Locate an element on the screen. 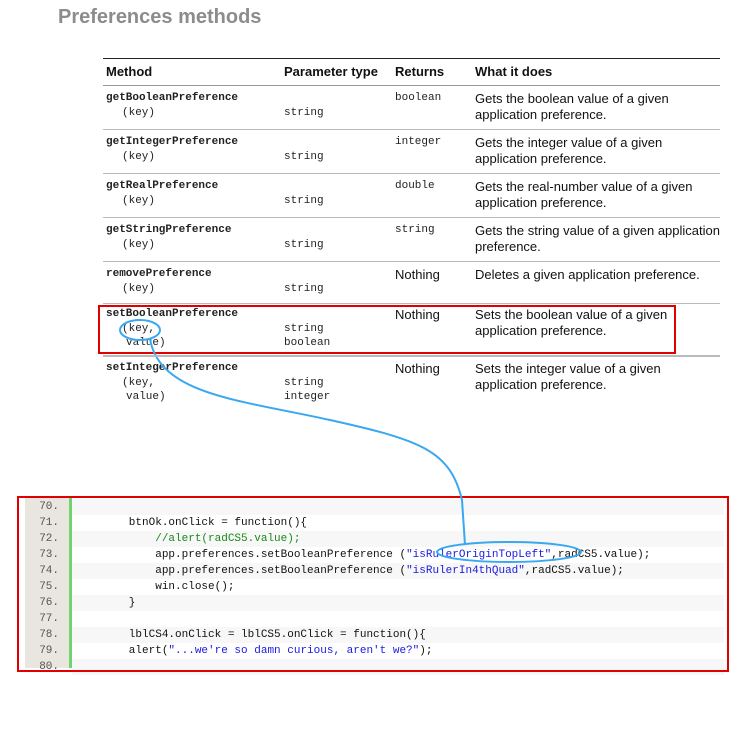 The height and width of the screenshot is (741, 739). table-top-rule is located at coordinates (411, 58).